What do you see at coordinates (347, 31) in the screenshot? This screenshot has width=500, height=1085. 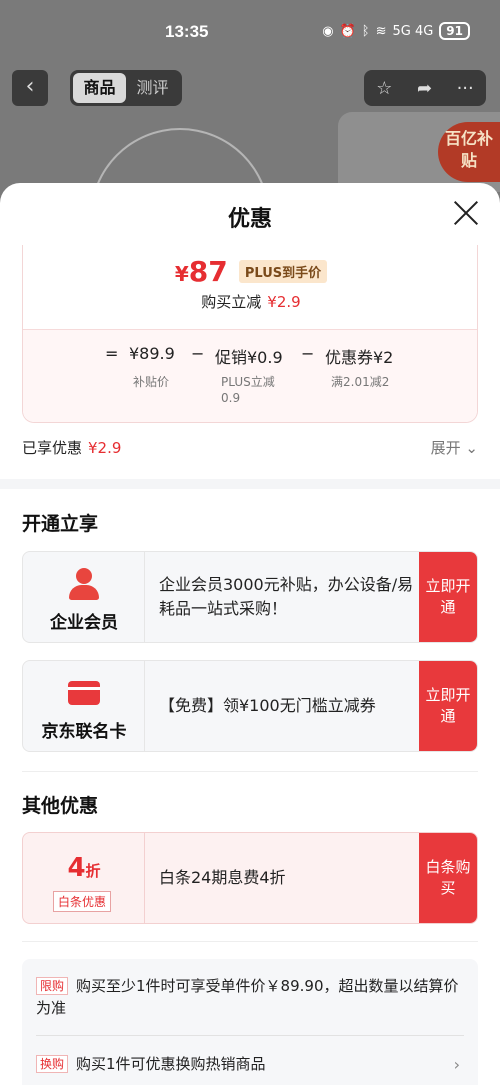 I see `alarm-icon: ⏰` at bounding box center [347, 31].